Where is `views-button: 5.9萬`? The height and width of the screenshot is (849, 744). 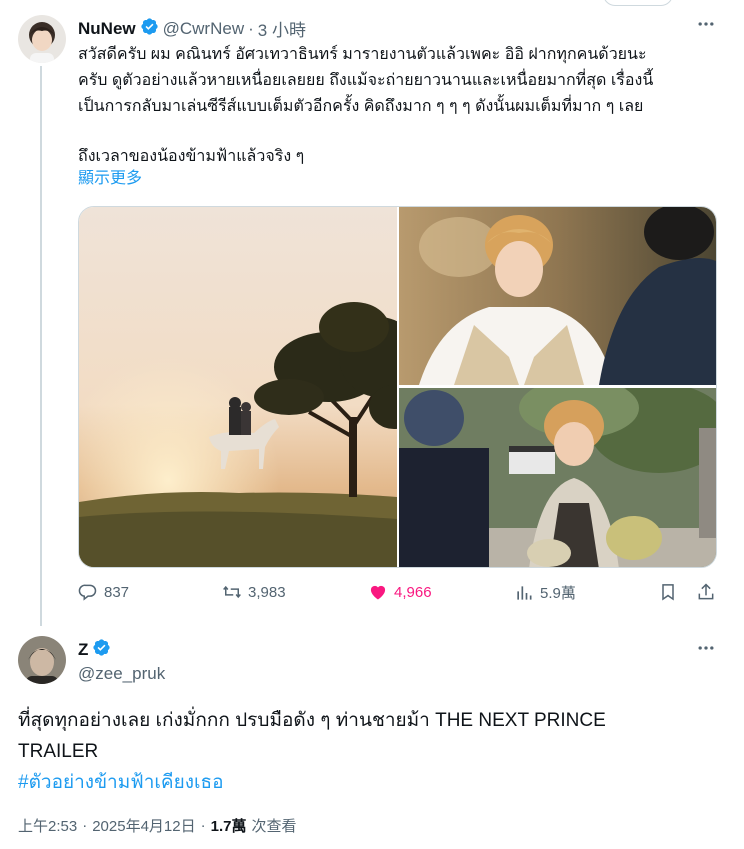
views-button: 5.9萬 is located at coordinates (545, 592).